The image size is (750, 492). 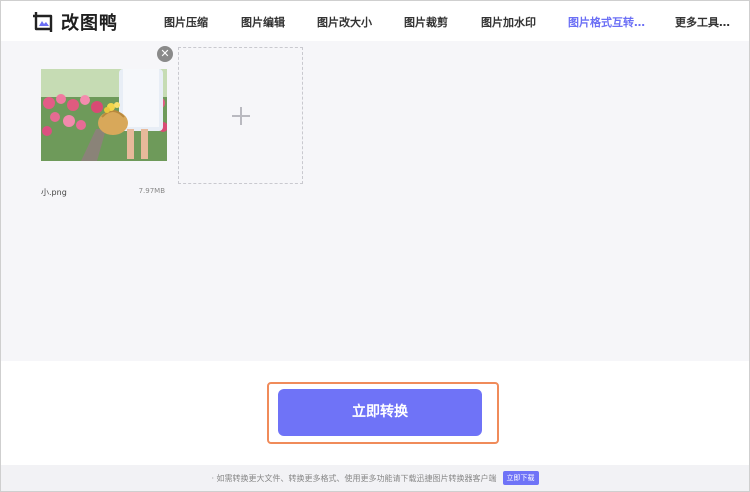 I want to click on thumbnail-image, so click(x=104, y=115).